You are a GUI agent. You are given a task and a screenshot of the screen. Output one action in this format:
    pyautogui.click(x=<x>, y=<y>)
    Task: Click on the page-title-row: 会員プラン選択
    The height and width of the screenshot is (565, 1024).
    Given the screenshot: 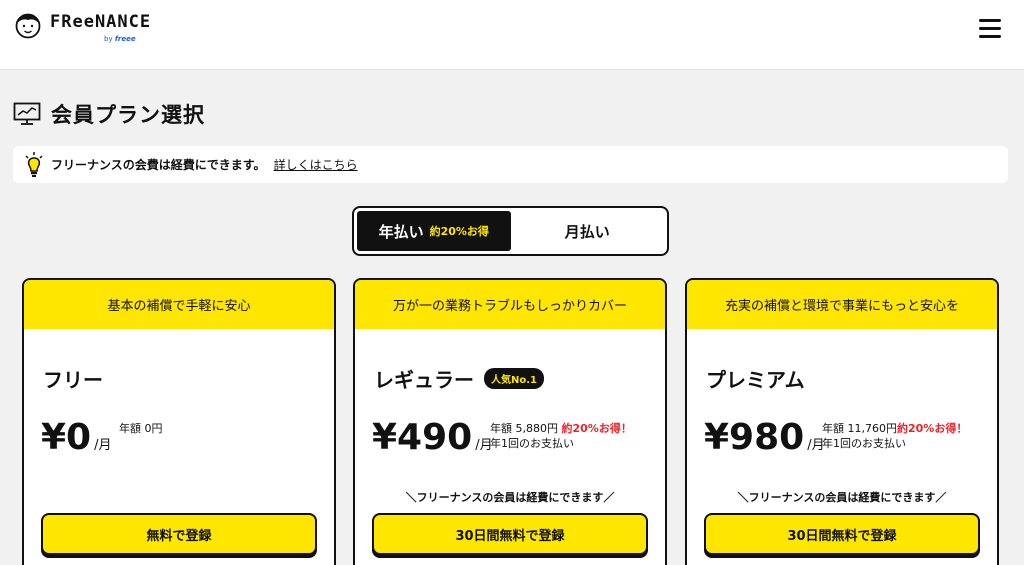 What is the action you would take?
    pyautogui.click(x=109, y=114)
    